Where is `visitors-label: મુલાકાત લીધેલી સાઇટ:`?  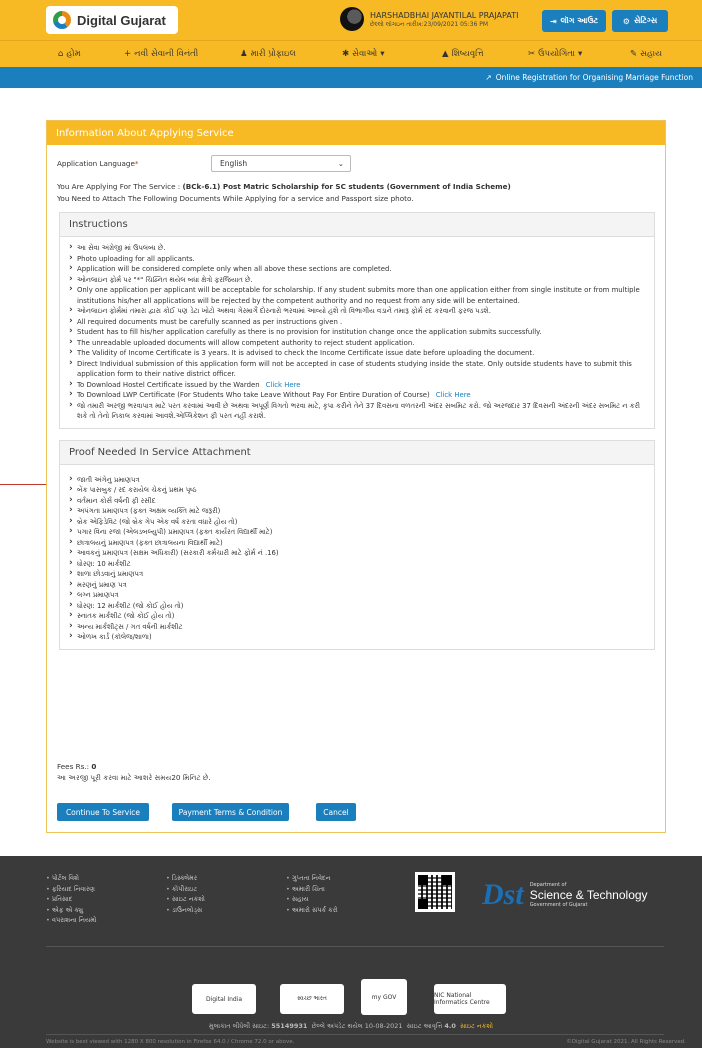 visitors-label: મુલાકાત લીધેલી સાઇટ: is located at coordinates (239, 1026).